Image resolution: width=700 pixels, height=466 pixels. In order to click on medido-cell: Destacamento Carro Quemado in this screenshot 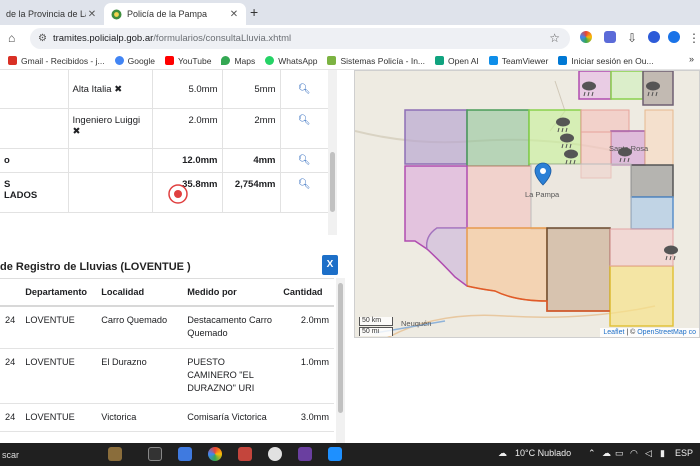, I will do `click(230, 327)`.